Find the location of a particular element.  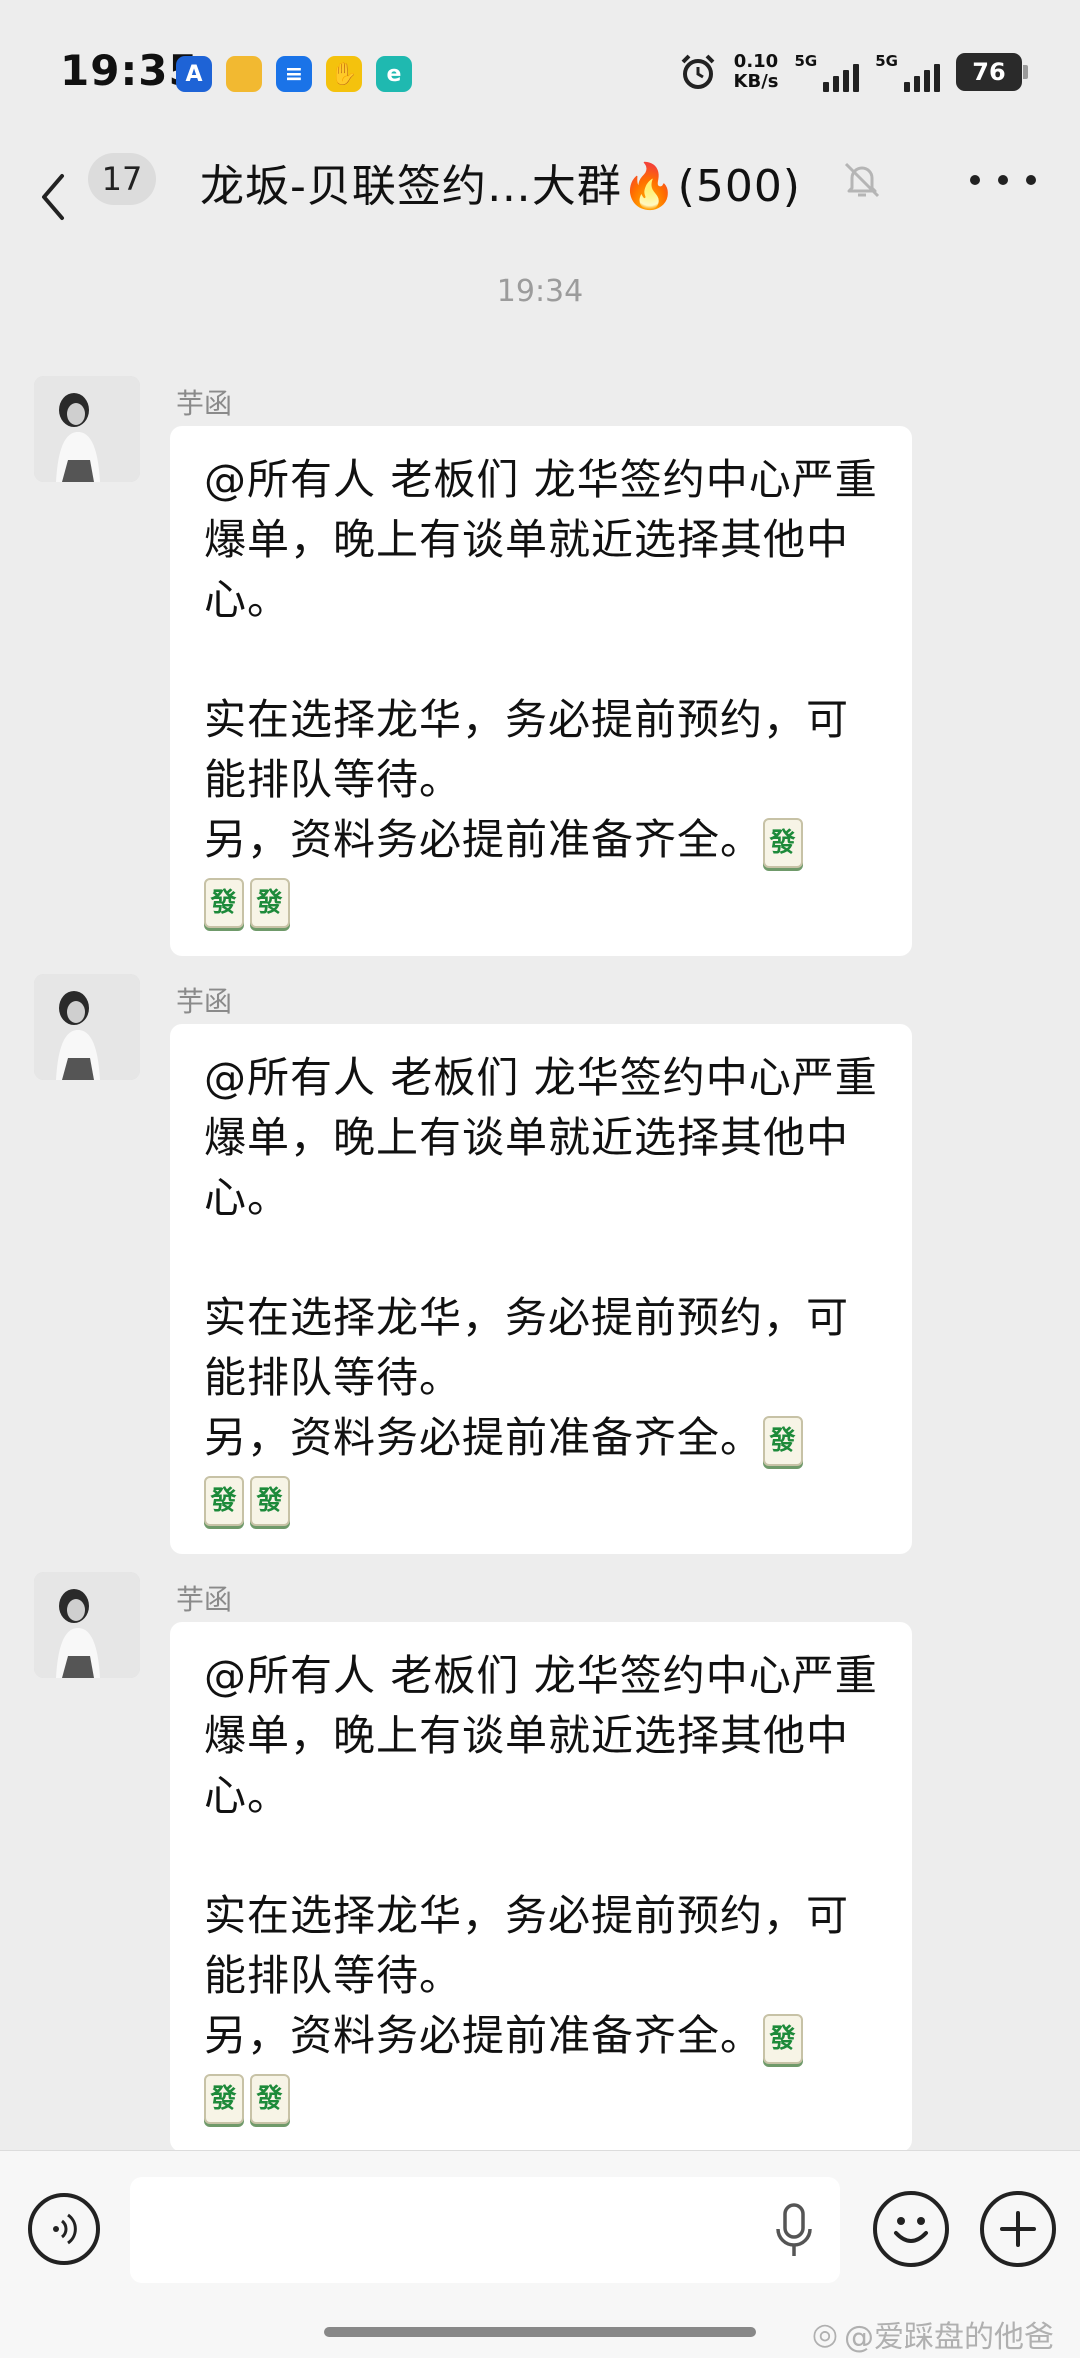

home-indicator is located at coordinates (540, 2332).